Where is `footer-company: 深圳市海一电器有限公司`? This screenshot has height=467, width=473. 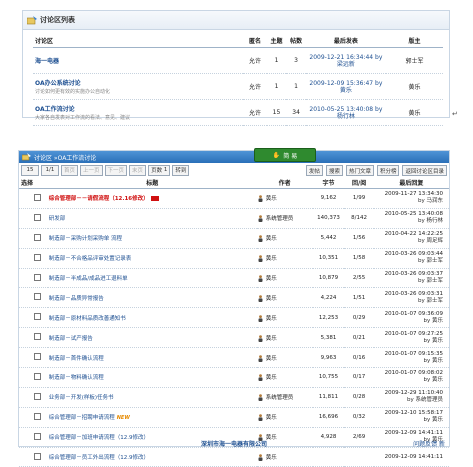 footer-company: 深圳市海一电器有限公司 is located at coordinates (233, 444).